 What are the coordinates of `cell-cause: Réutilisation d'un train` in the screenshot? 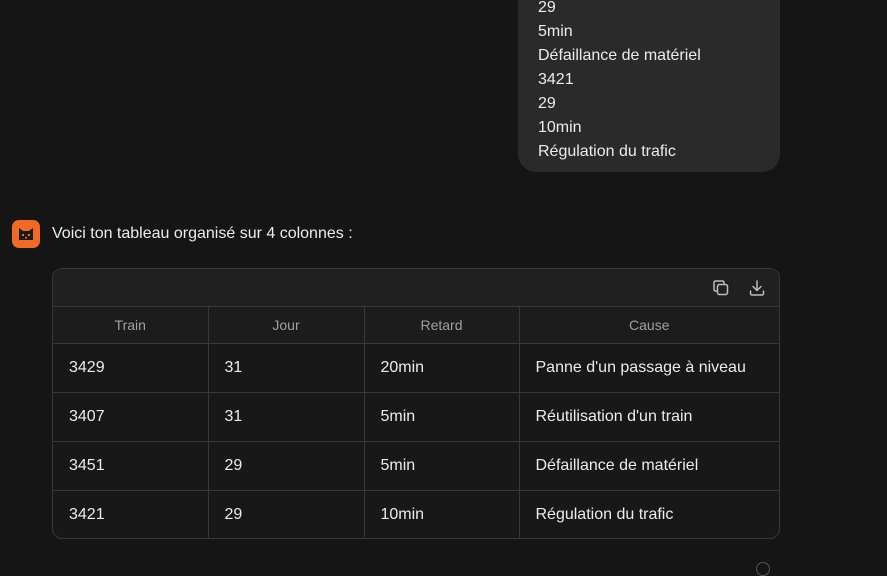 It's located at (649, 417).